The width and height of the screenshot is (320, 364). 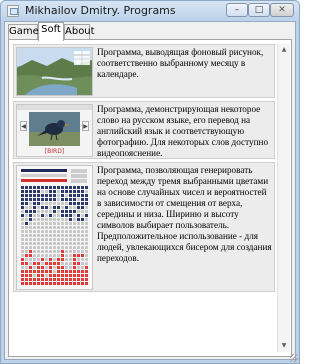 I want to click on title-bar: Mikhailov Dmitry. Programs – □ ✕, so click(x=150, y=11).